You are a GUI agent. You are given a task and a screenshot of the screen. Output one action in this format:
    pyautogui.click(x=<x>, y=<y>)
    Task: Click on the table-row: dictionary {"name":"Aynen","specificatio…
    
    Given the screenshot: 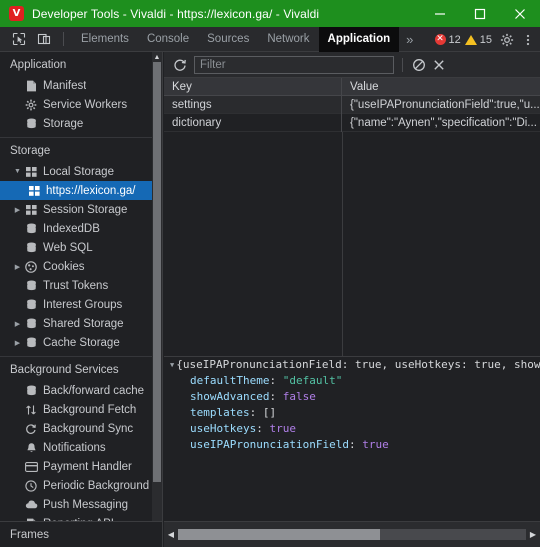 What is the action you would take?
    pyautogui.click(x=352, y=122)
    